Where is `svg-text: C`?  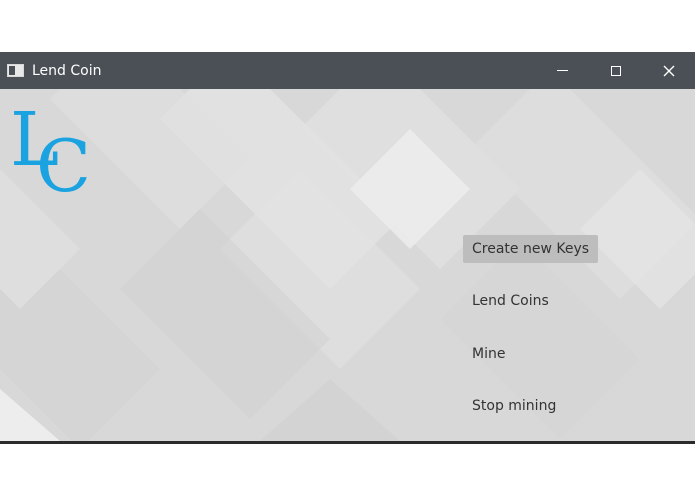
svg-text: C is located at coordinates (63, 160).